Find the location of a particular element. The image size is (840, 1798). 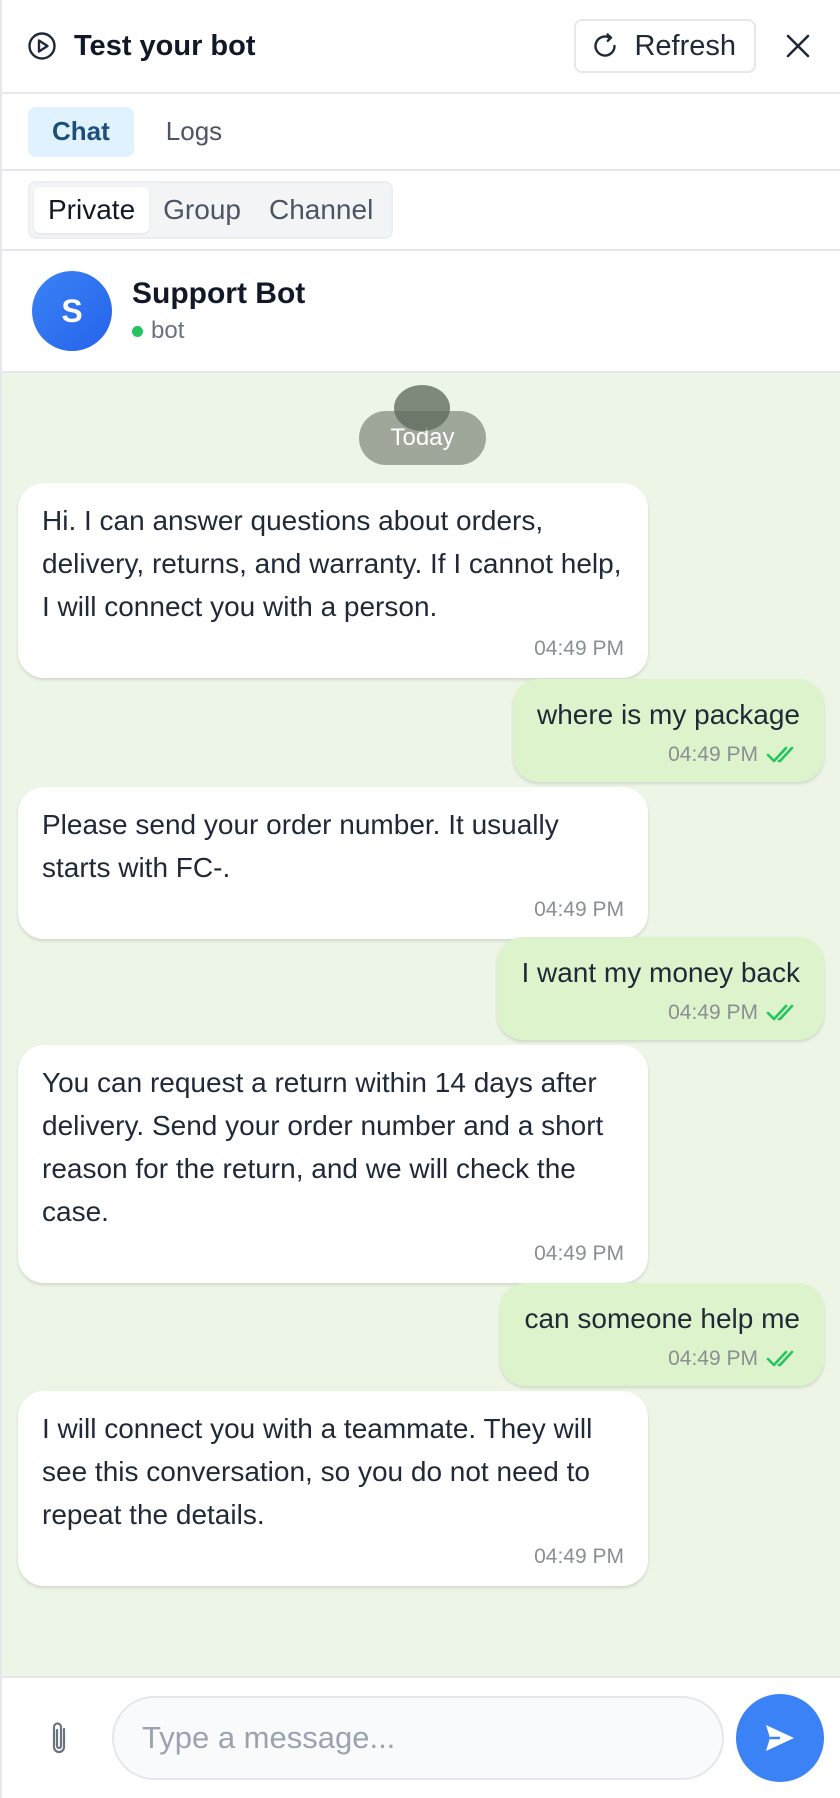

online-status-dot is located at coordinates (137, 331).